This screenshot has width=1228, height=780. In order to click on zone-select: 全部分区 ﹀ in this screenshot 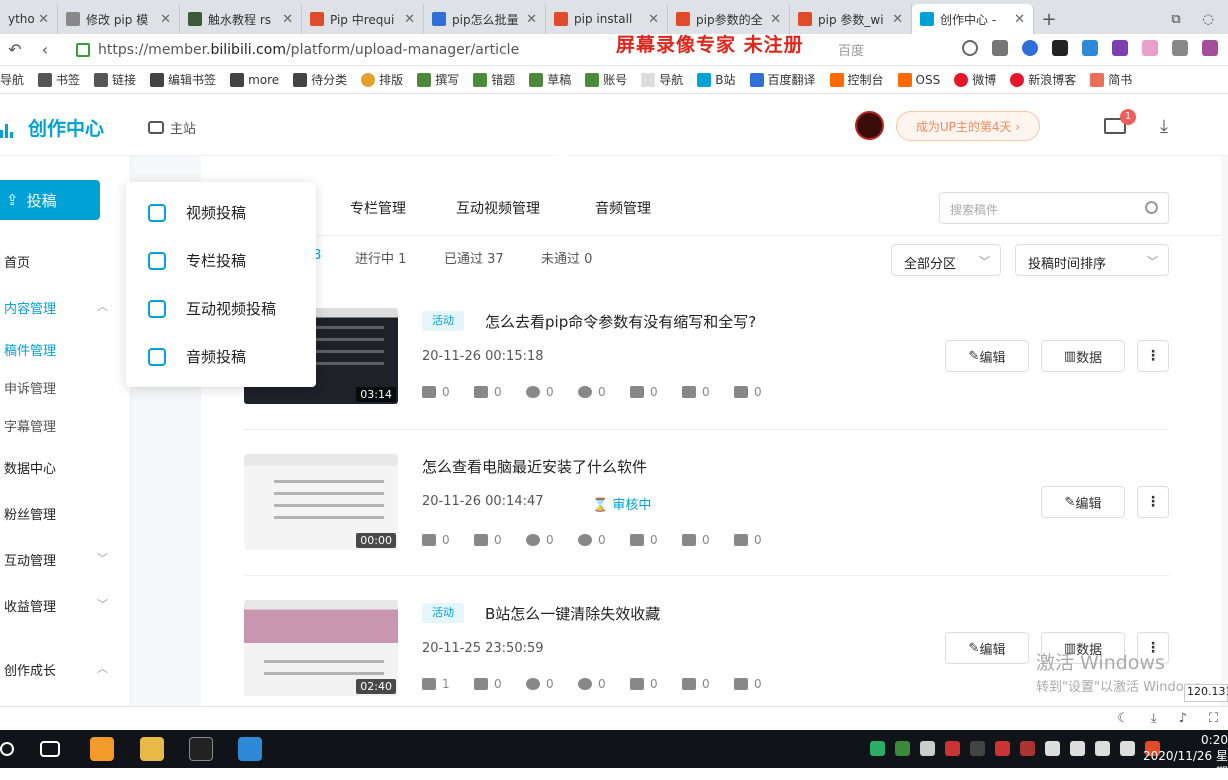, I will do `click(946, 260)`.